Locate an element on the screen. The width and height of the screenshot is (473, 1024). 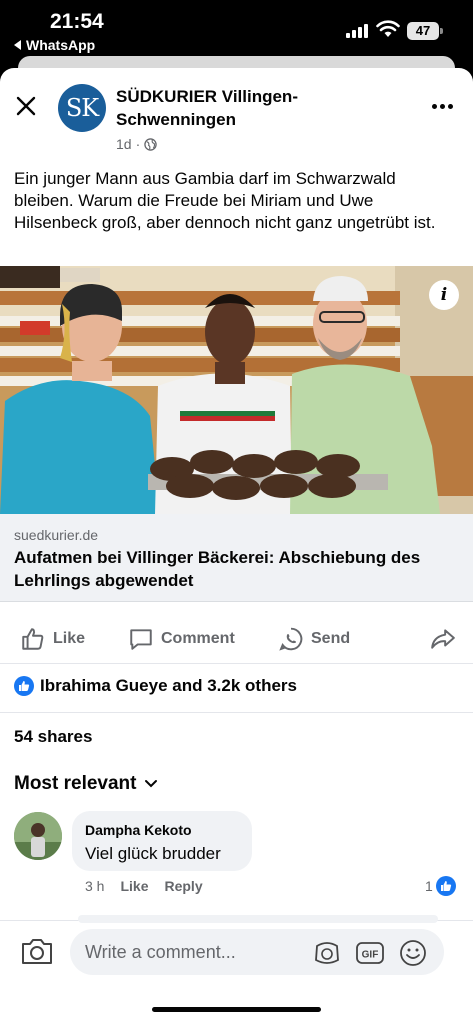
comment-sort-label: Most relevant is located at coordinates (75, 783).